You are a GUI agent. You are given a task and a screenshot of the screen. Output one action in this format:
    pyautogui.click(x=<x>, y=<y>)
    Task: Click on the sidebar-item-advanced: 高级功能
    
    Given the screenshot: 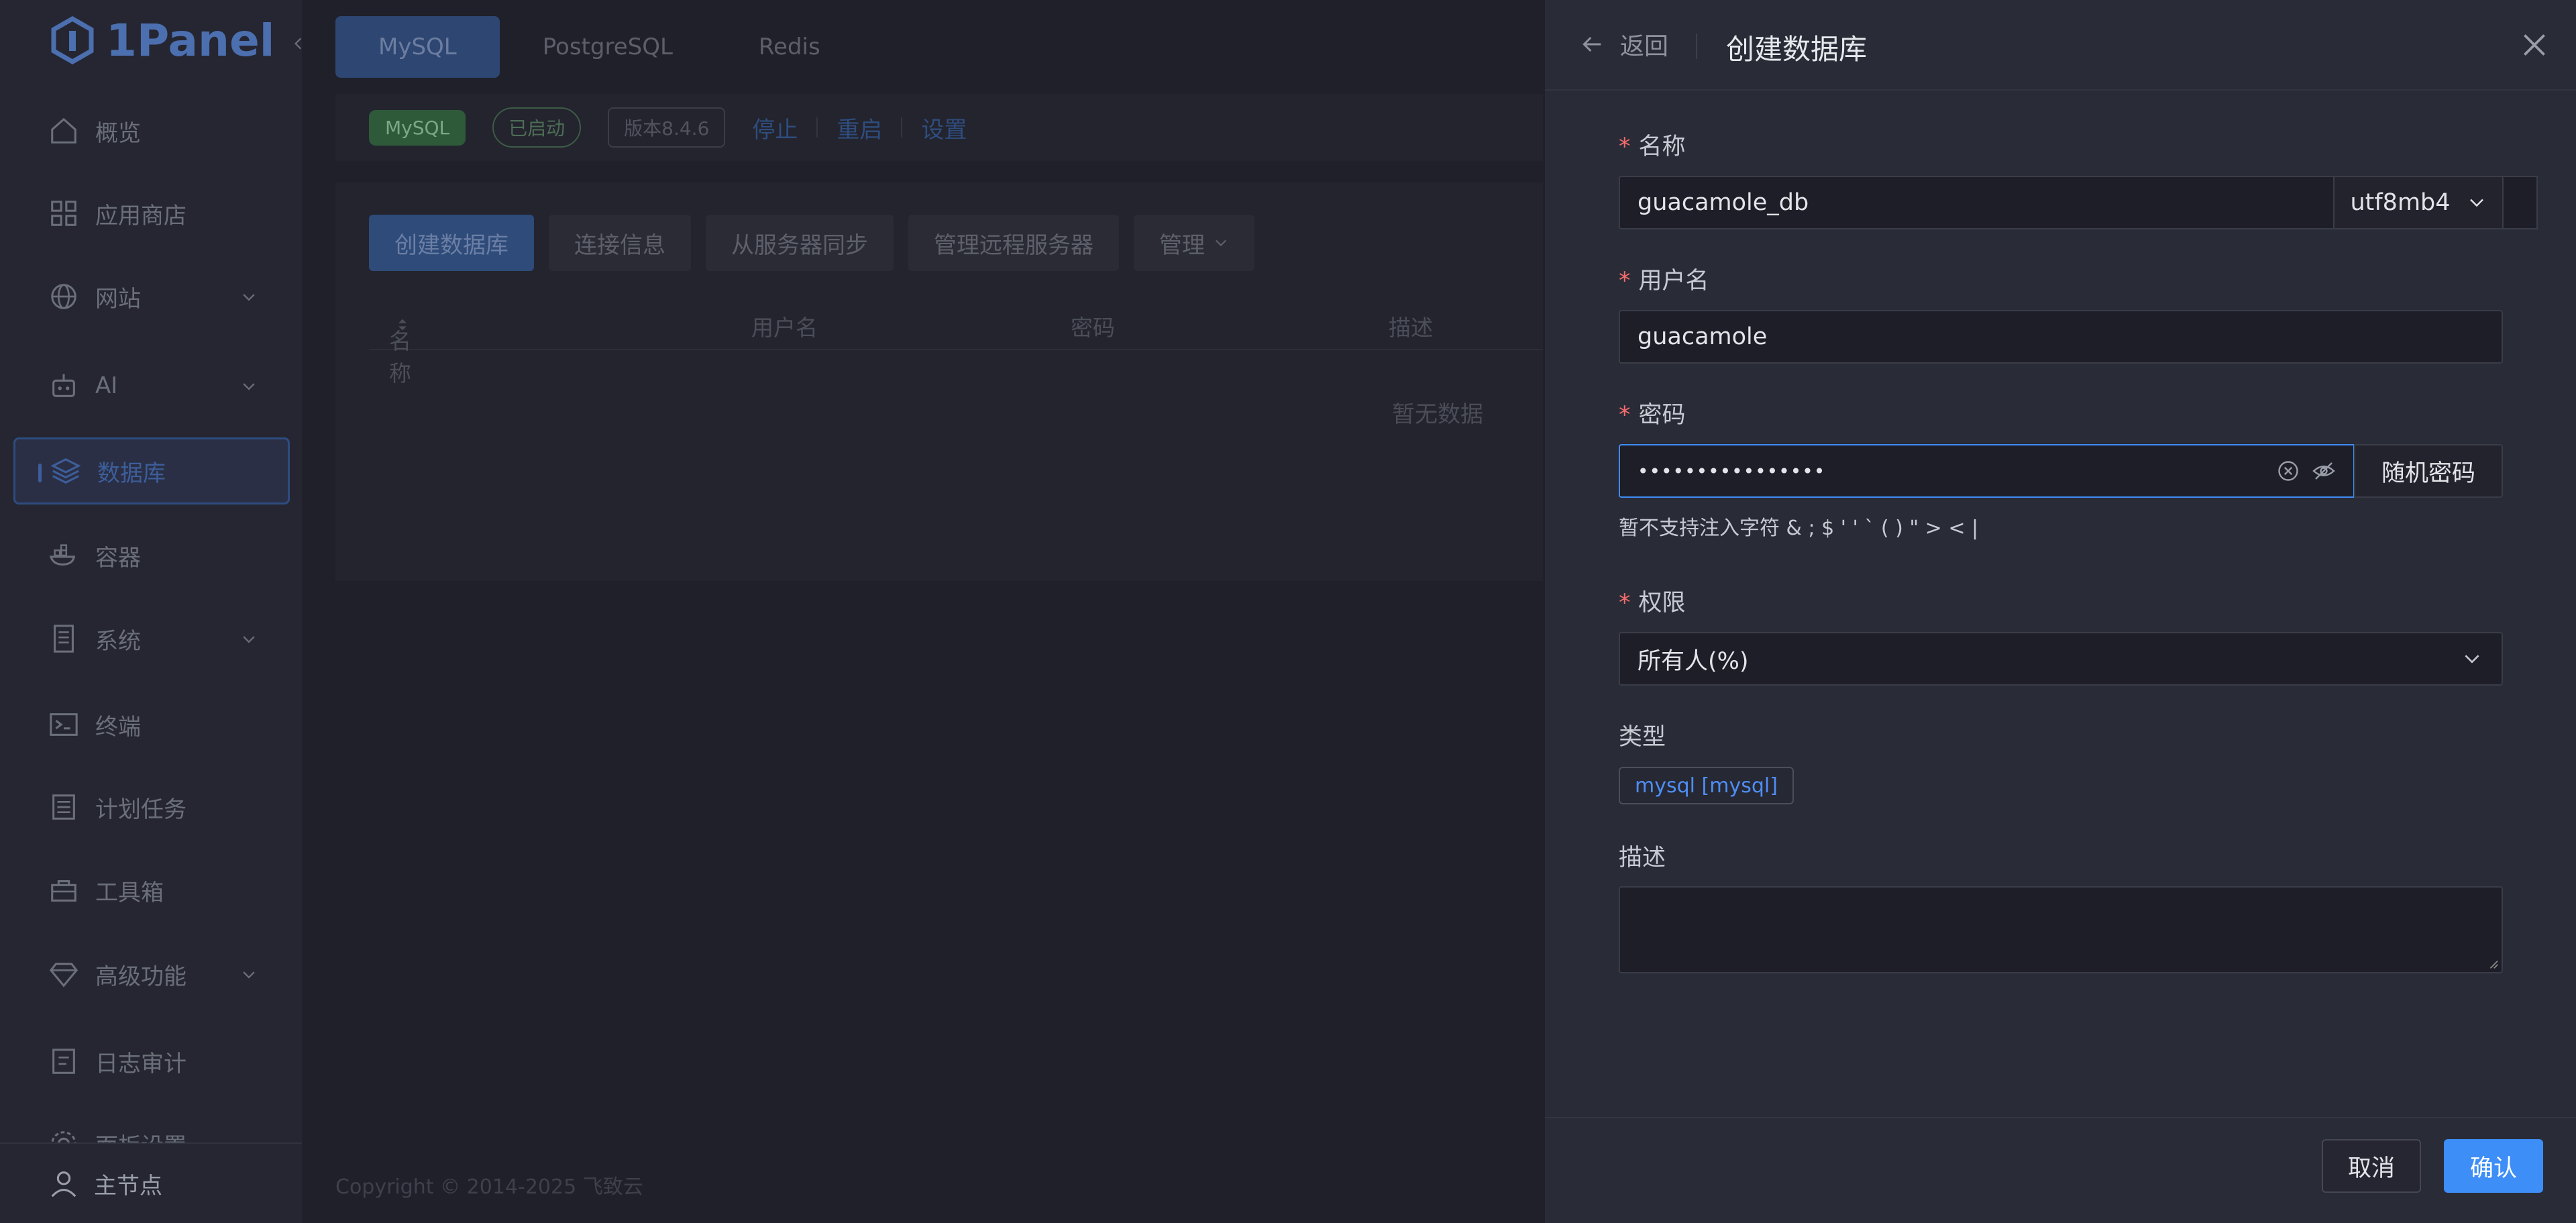 What is the action you would take?
    pyautogui.click(x=151, y=974)
    